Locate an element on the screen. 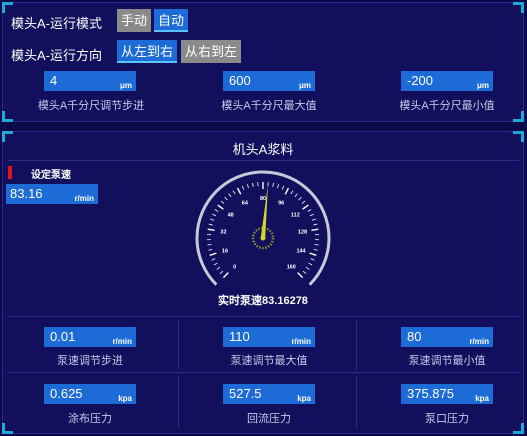 The image size is (527, 436). field-value: 600 is located at coordinates (240, 80).